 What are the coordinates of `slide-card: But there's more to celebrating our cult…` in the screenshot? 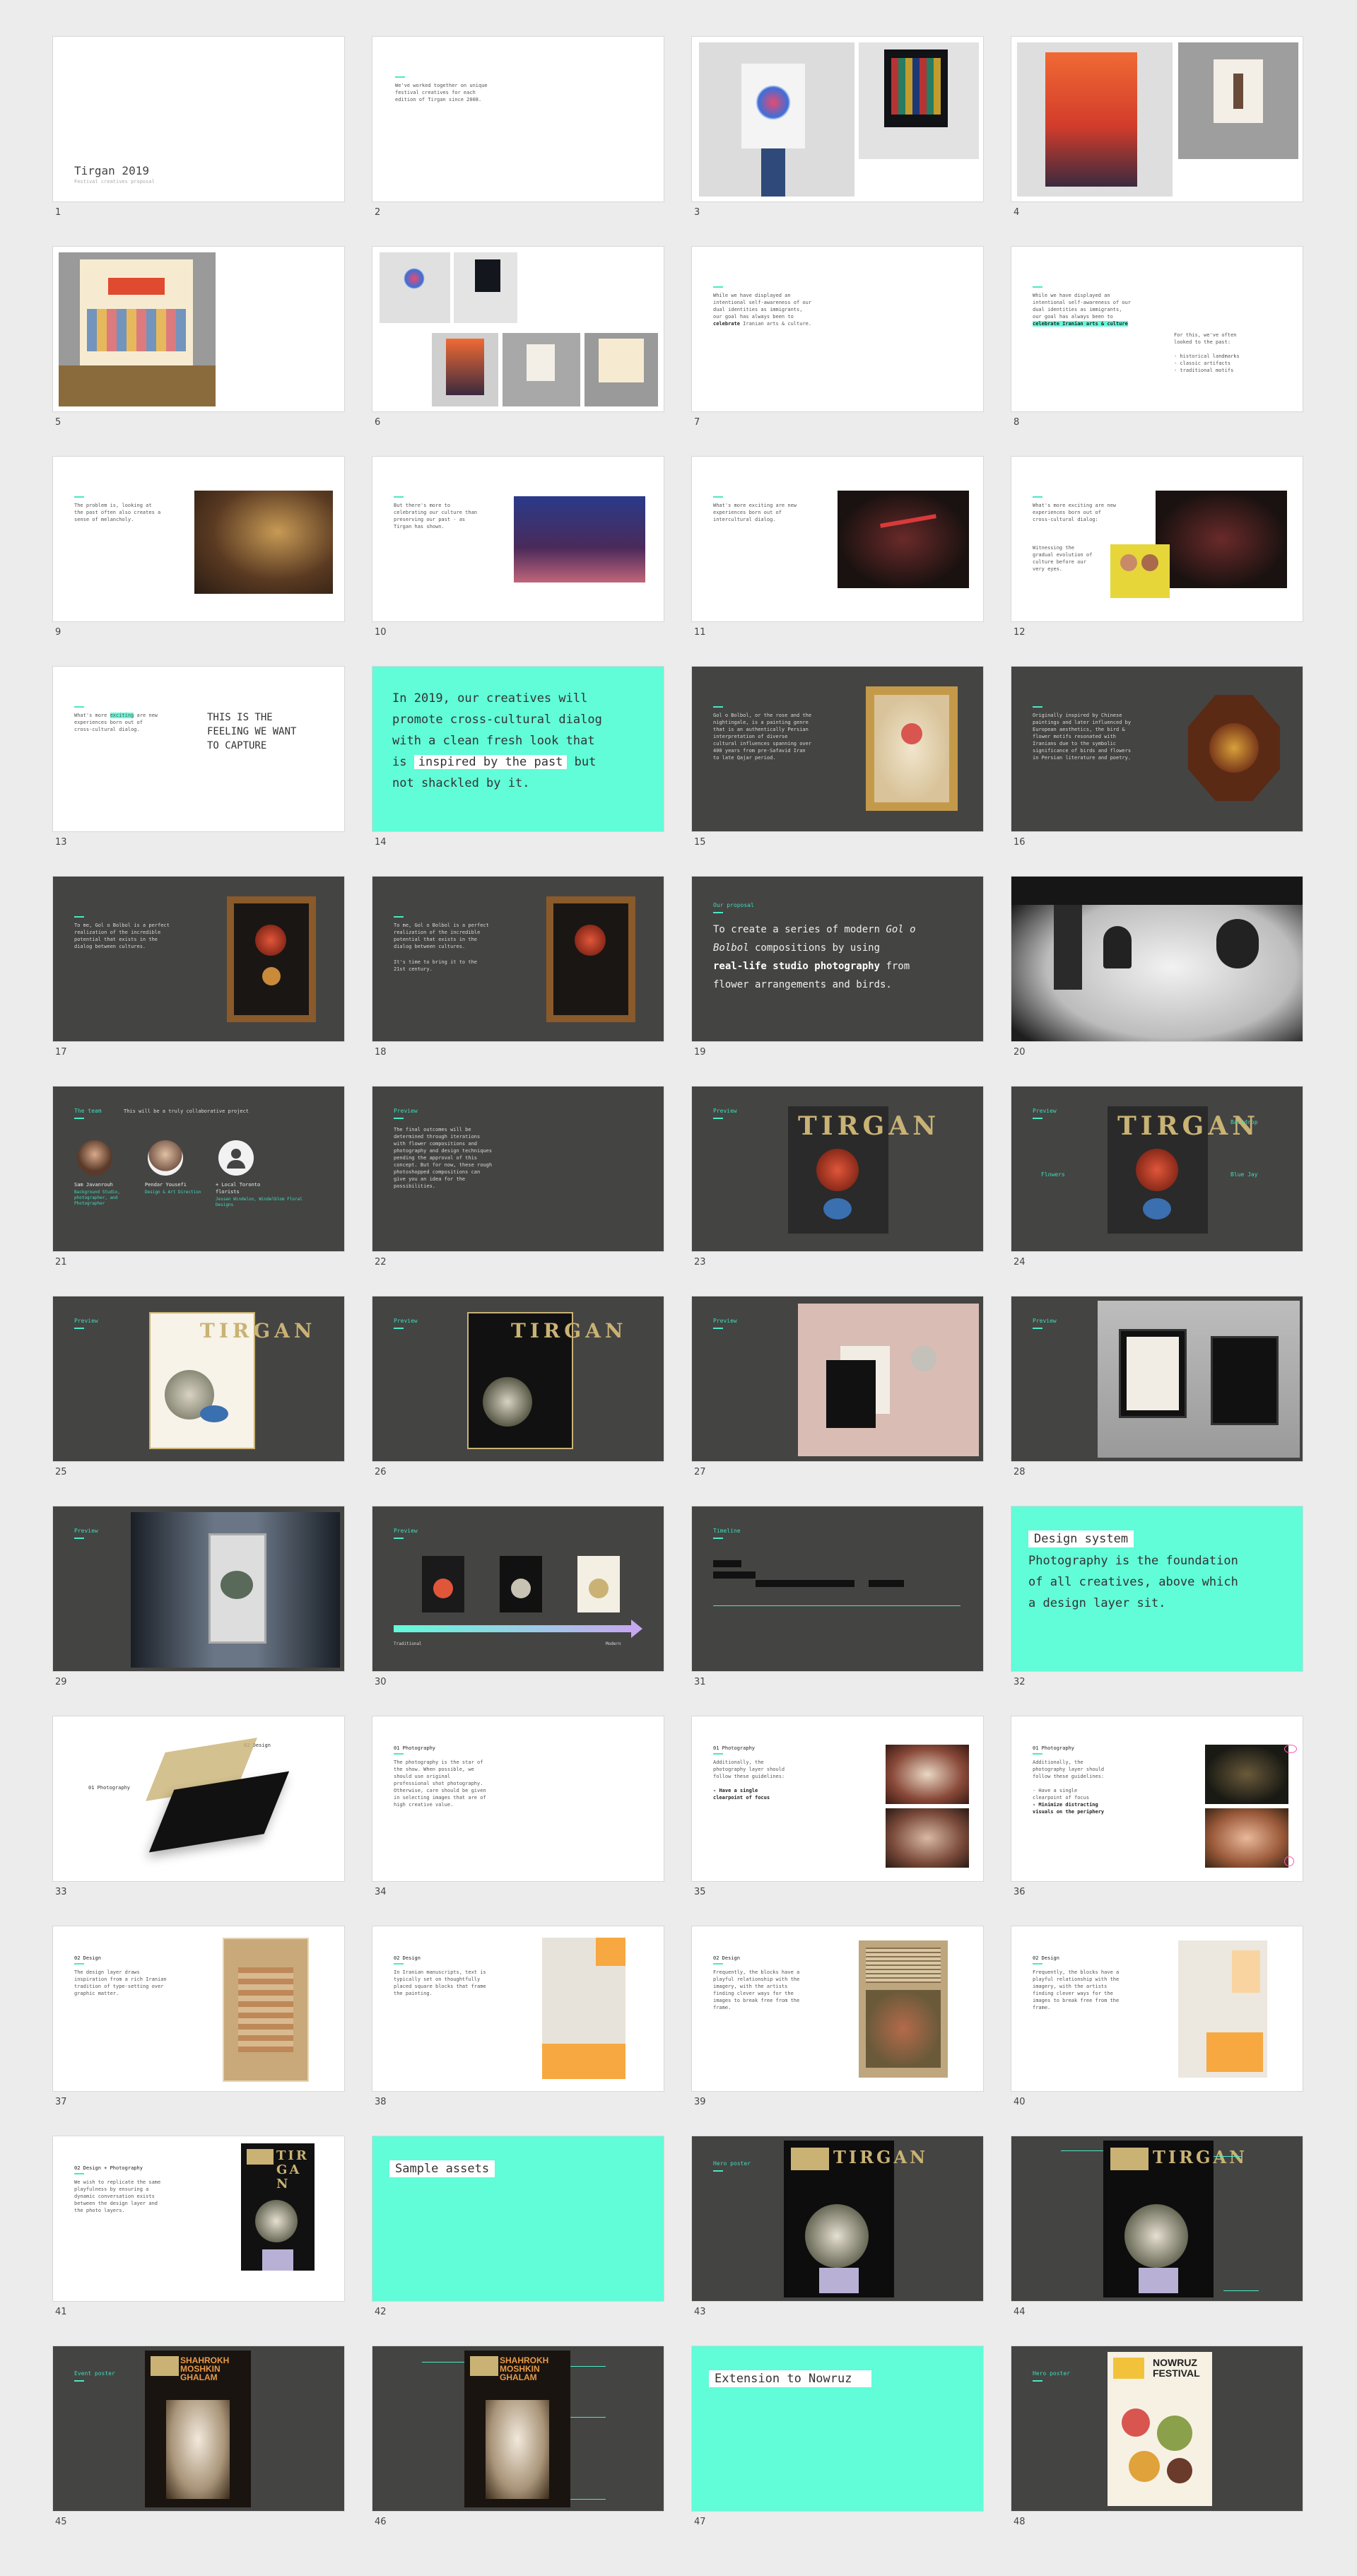 It's located at (518, 547).